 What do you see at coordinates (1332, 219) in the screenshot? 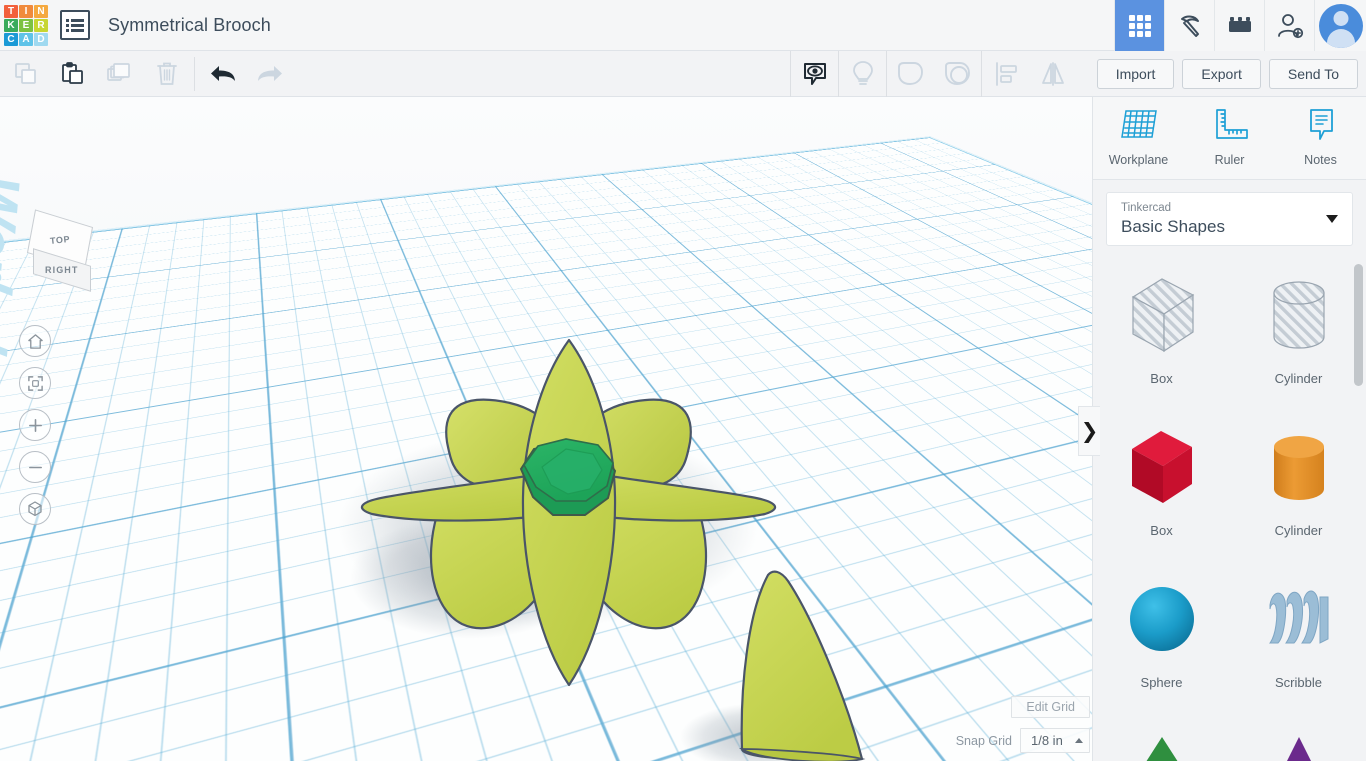
I see `chevron-down-icon` at bounding box center [1332, 219].